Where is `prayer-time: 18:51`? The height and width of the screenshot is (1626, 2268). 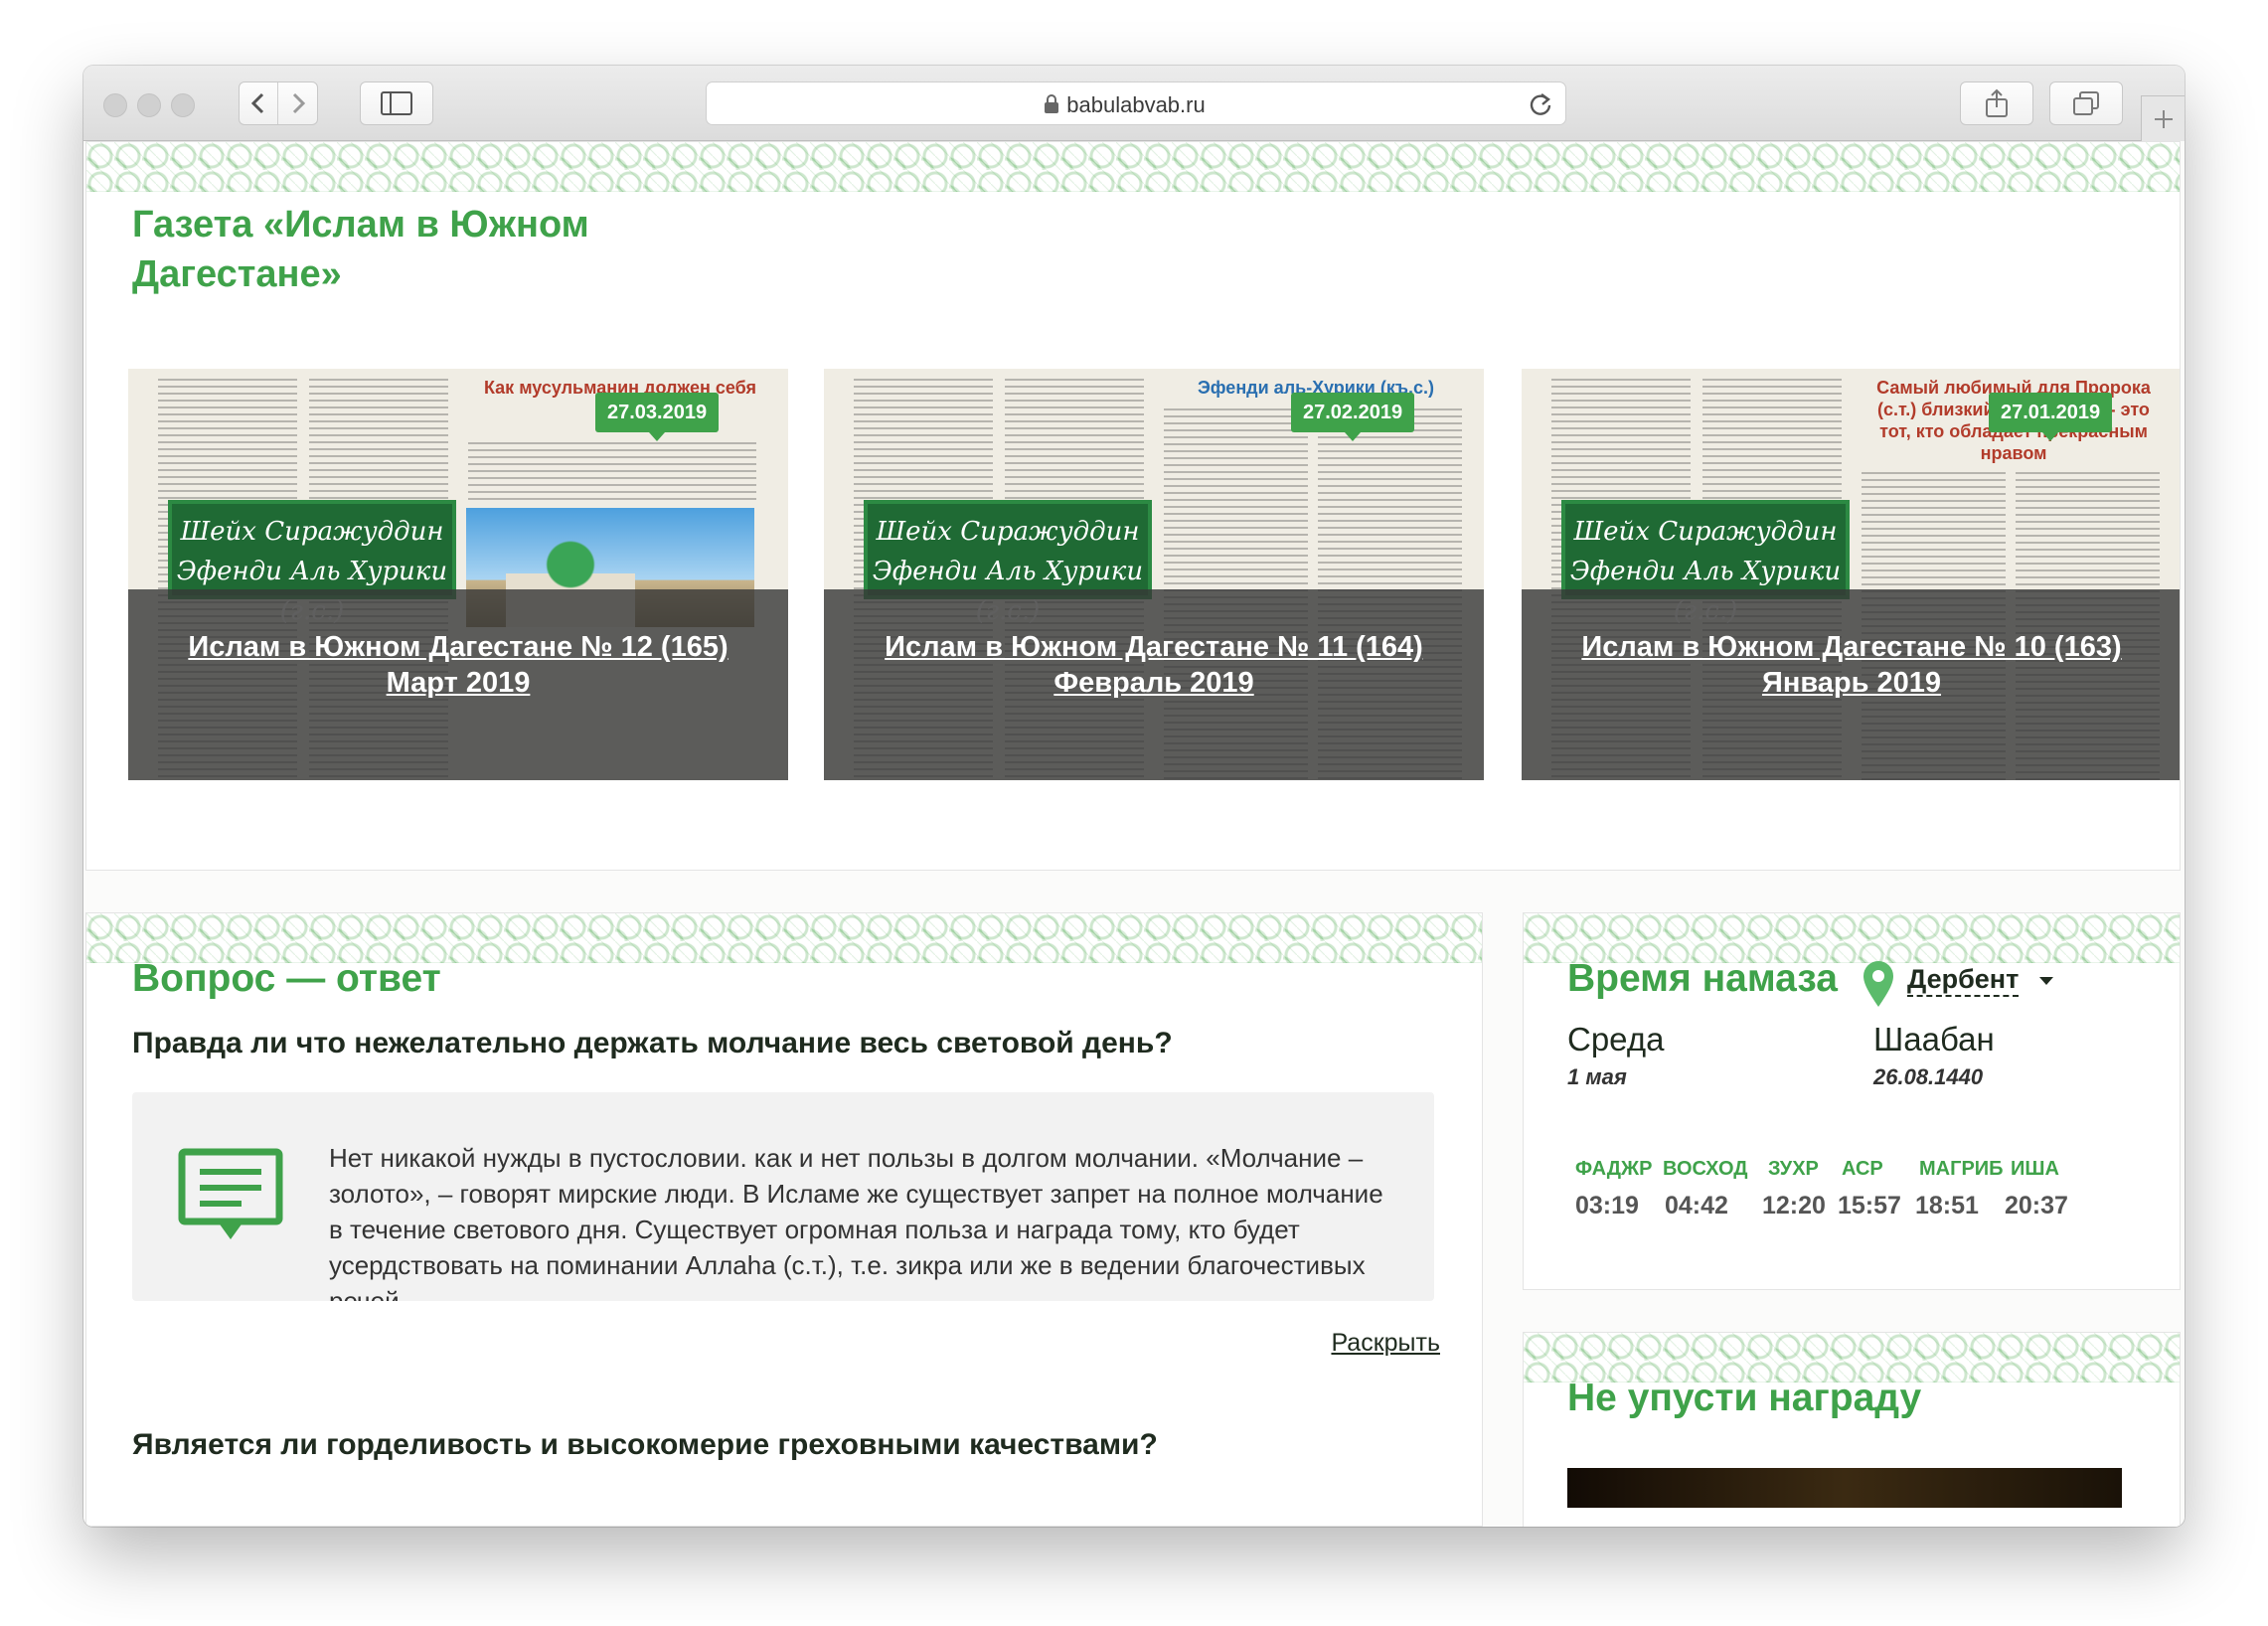
prayer-time: 18:51 is located at coordinates (1947, 1206).